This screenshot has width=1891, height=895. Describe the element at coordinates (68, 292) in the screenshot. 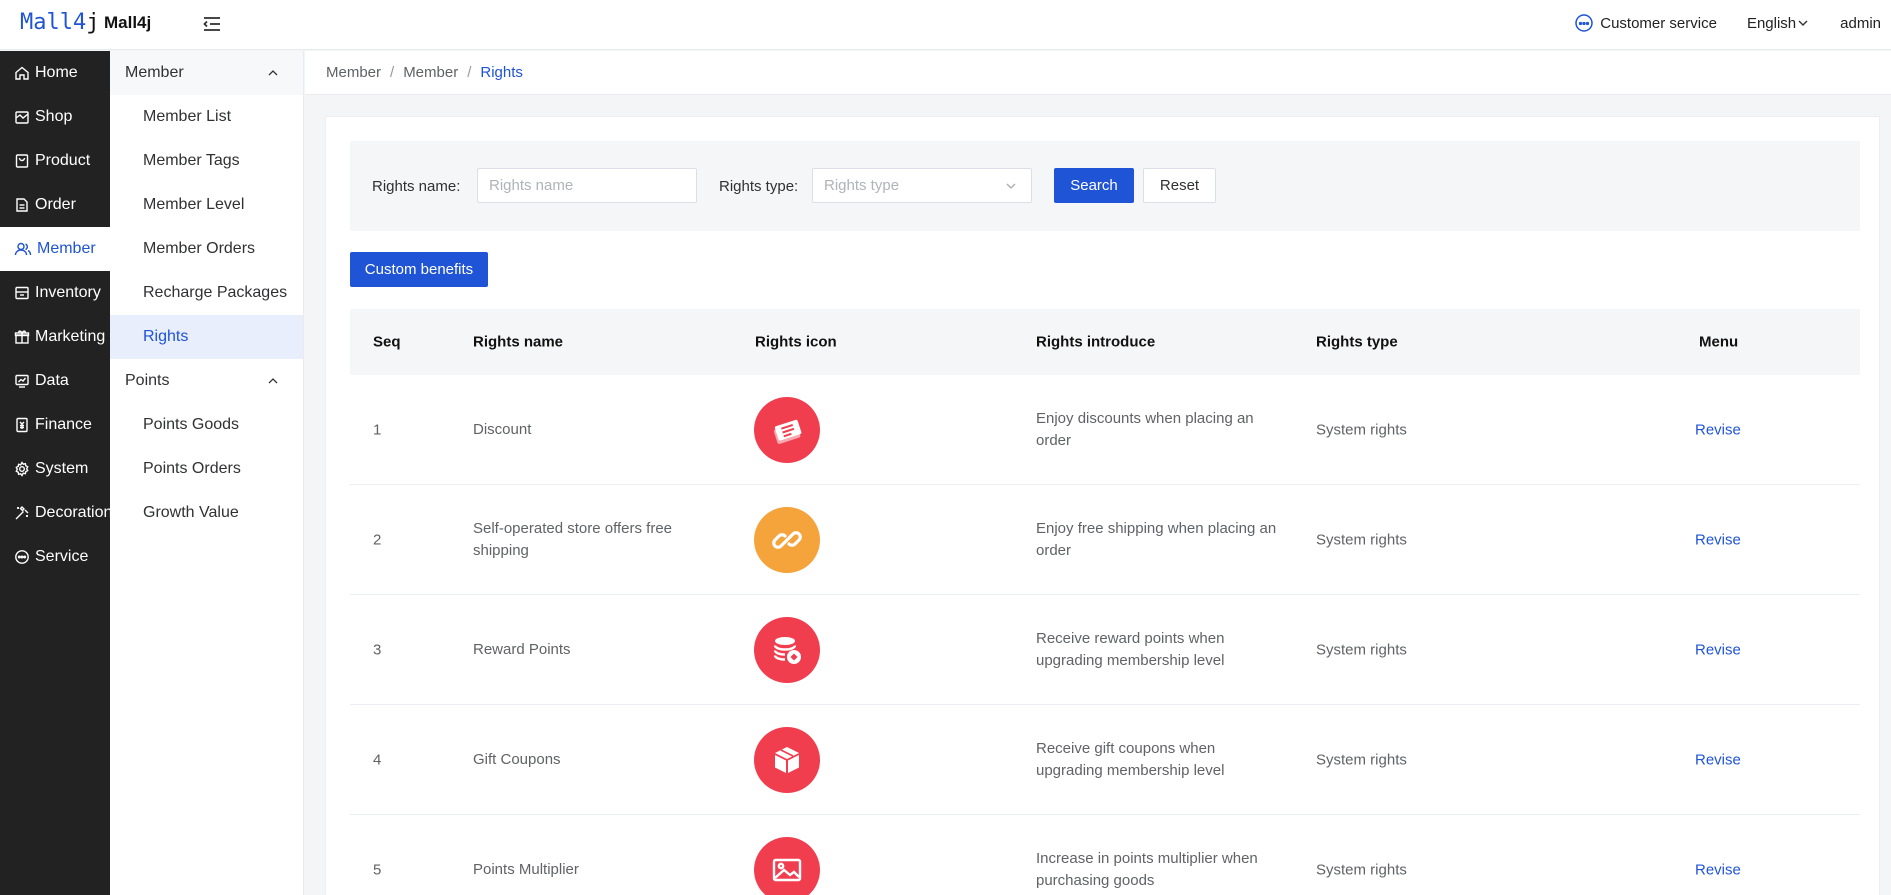

I see `nav-item-label: Inventory` at that location.